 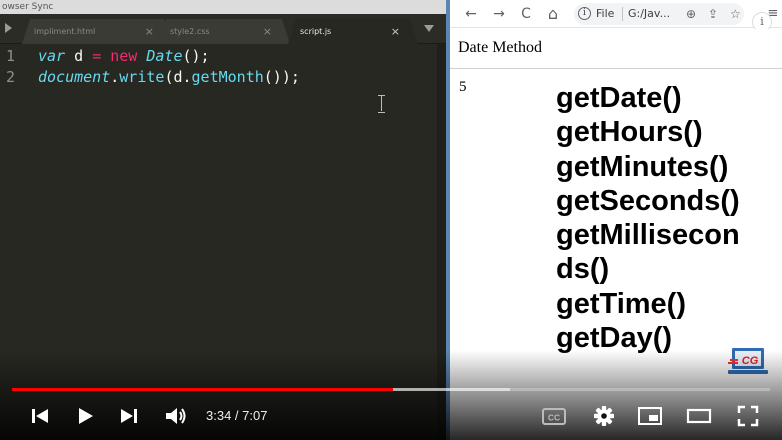 What do you see at coordinates (223, 7) in the screenshot?
I see `window-title: owser Sync` at bounding box center [223, 7].